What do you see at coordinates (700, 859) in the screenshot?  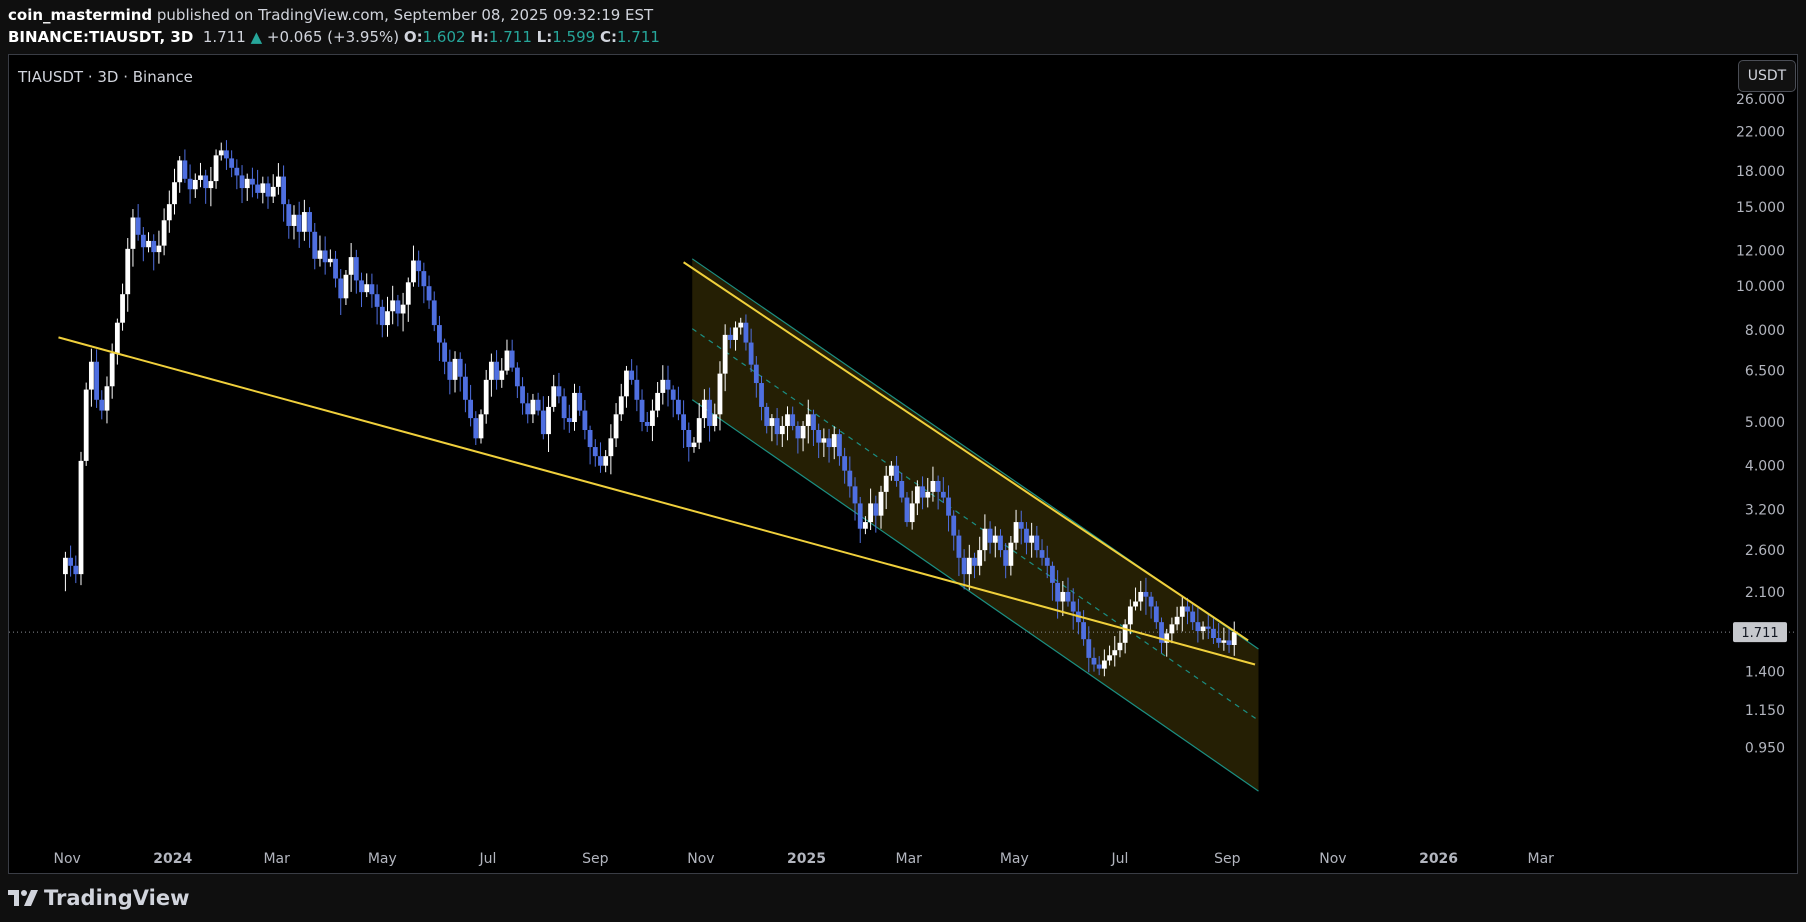 I see `x-tick-label: Nov` at bounding box center [700, 859].